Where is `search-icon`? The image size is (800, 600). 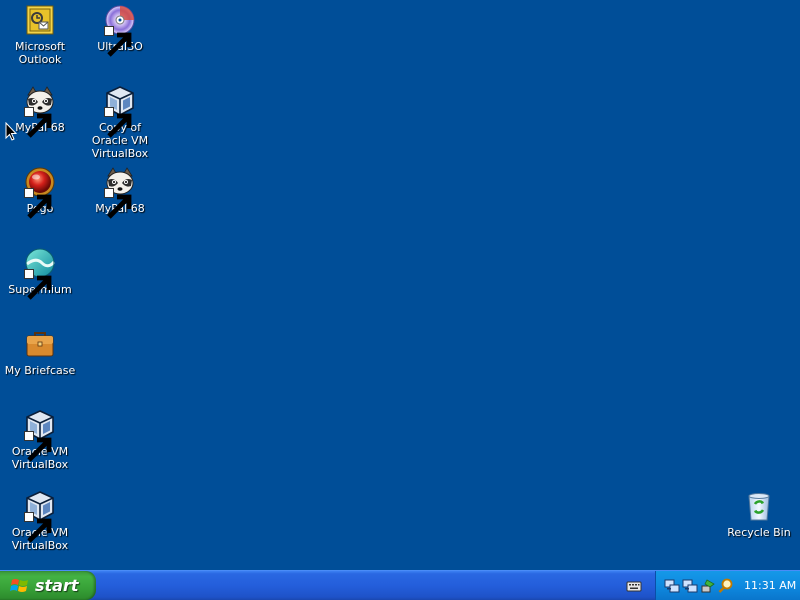
search-icon is located at coordinates (726, 586).